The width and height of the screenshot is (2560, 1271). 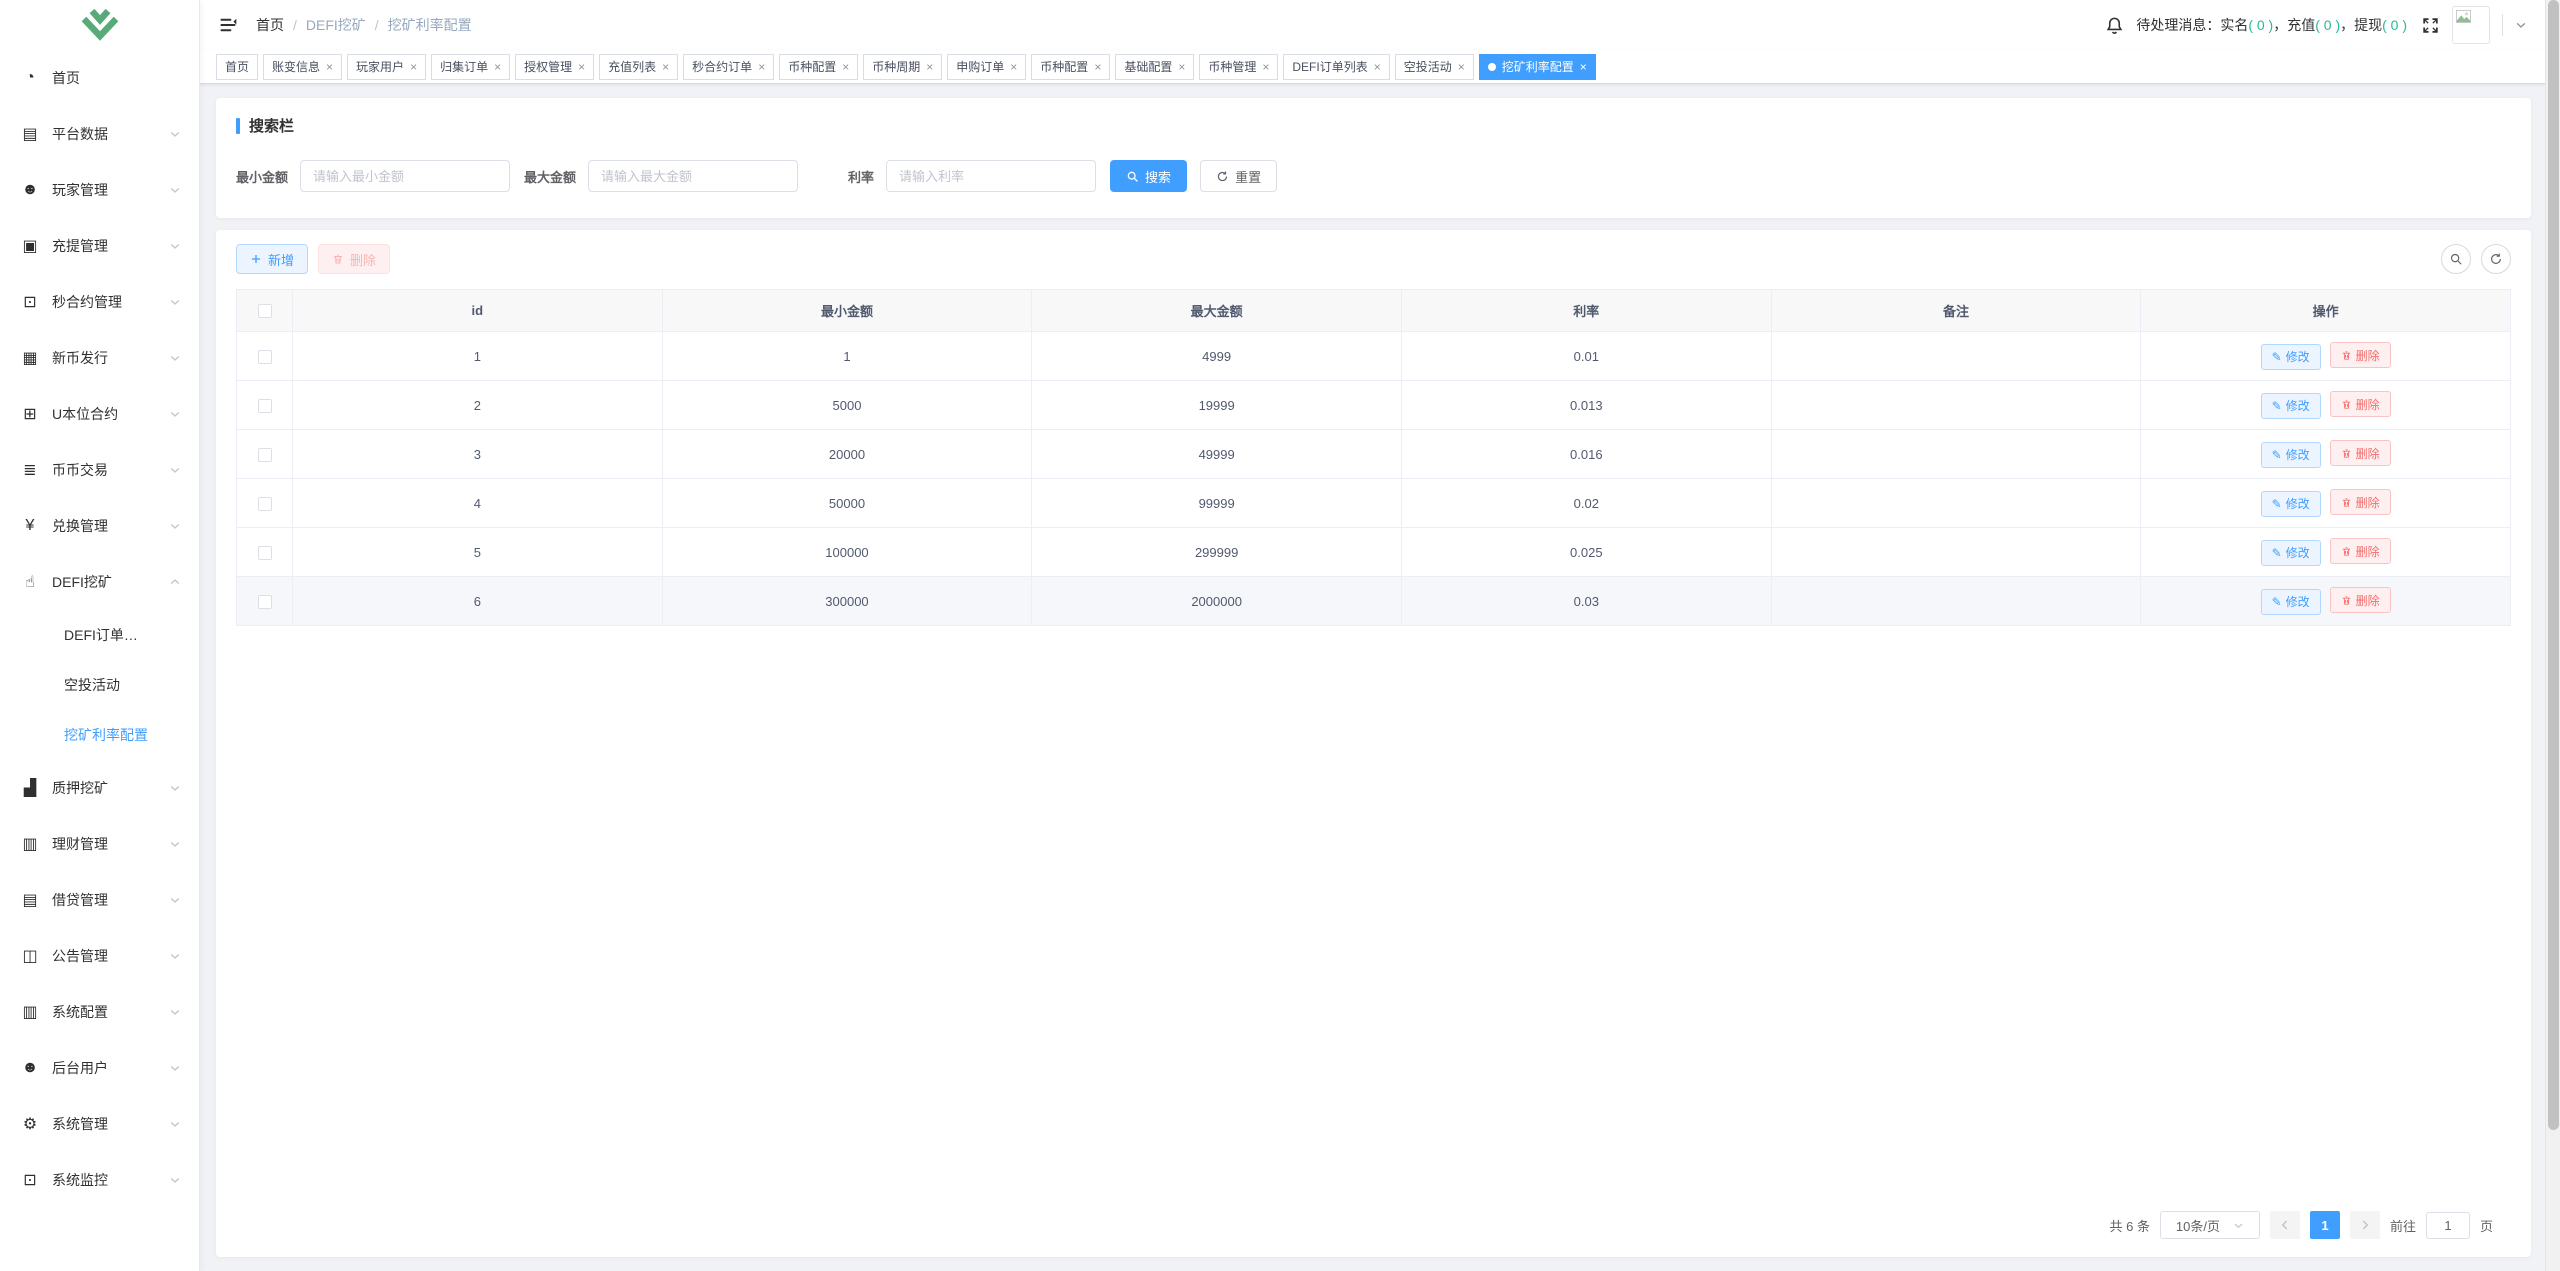 I want to click on sidebar-item-deposit-withdraw: ▣ 充提管理, so click(x=99, y=246).